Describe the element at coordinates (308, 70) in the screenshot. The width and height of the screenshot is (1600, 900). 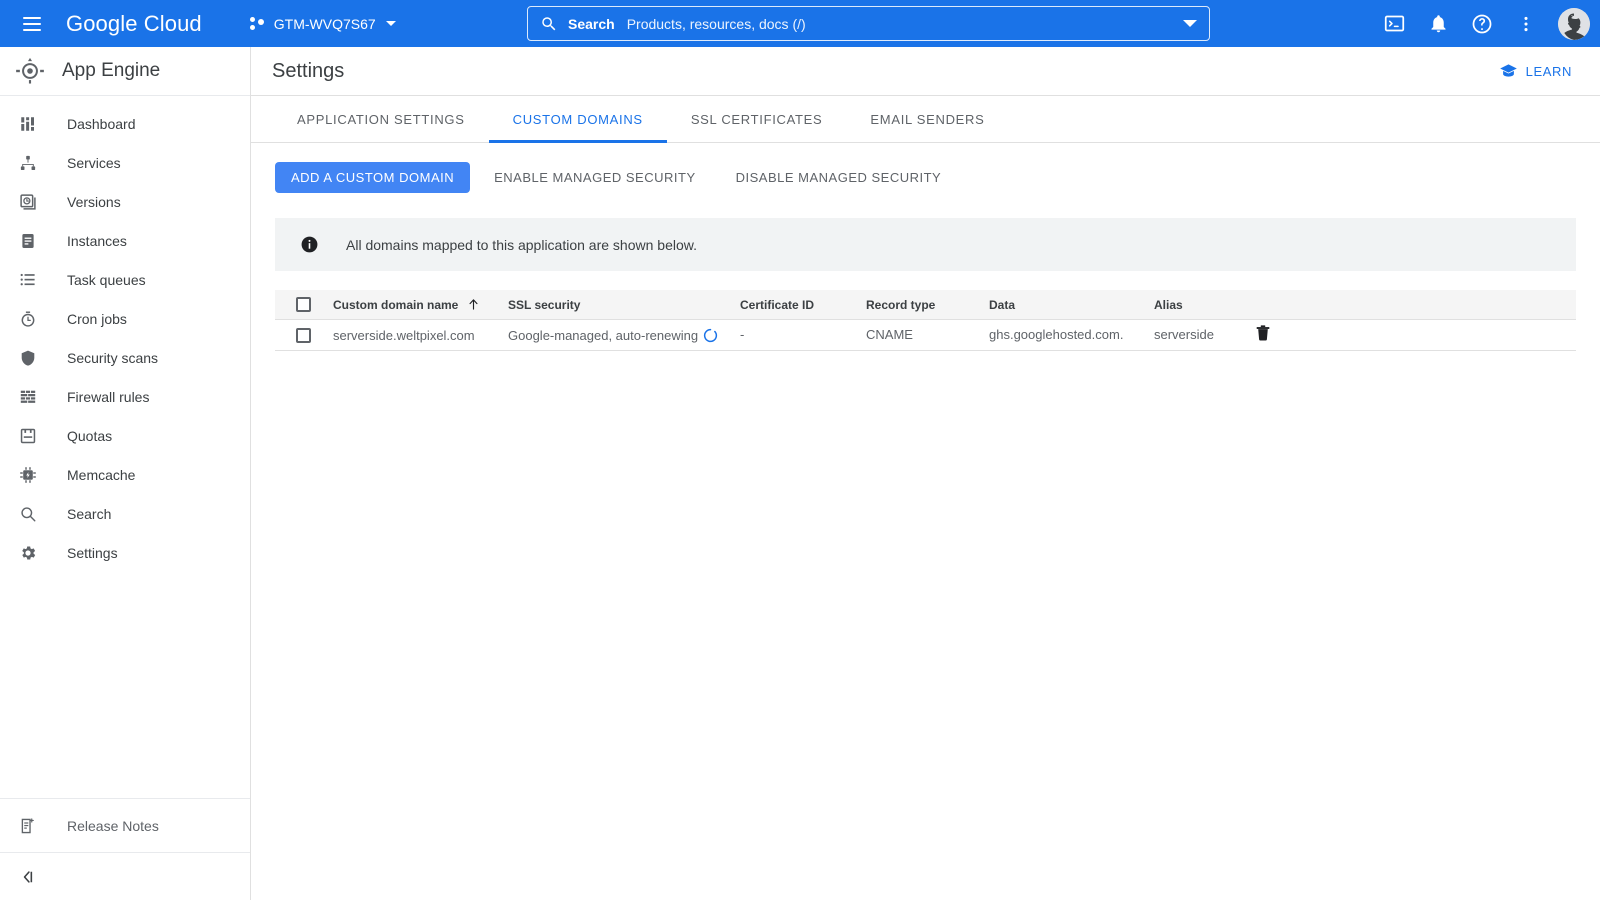
I see `page-title: Settings` at that location.